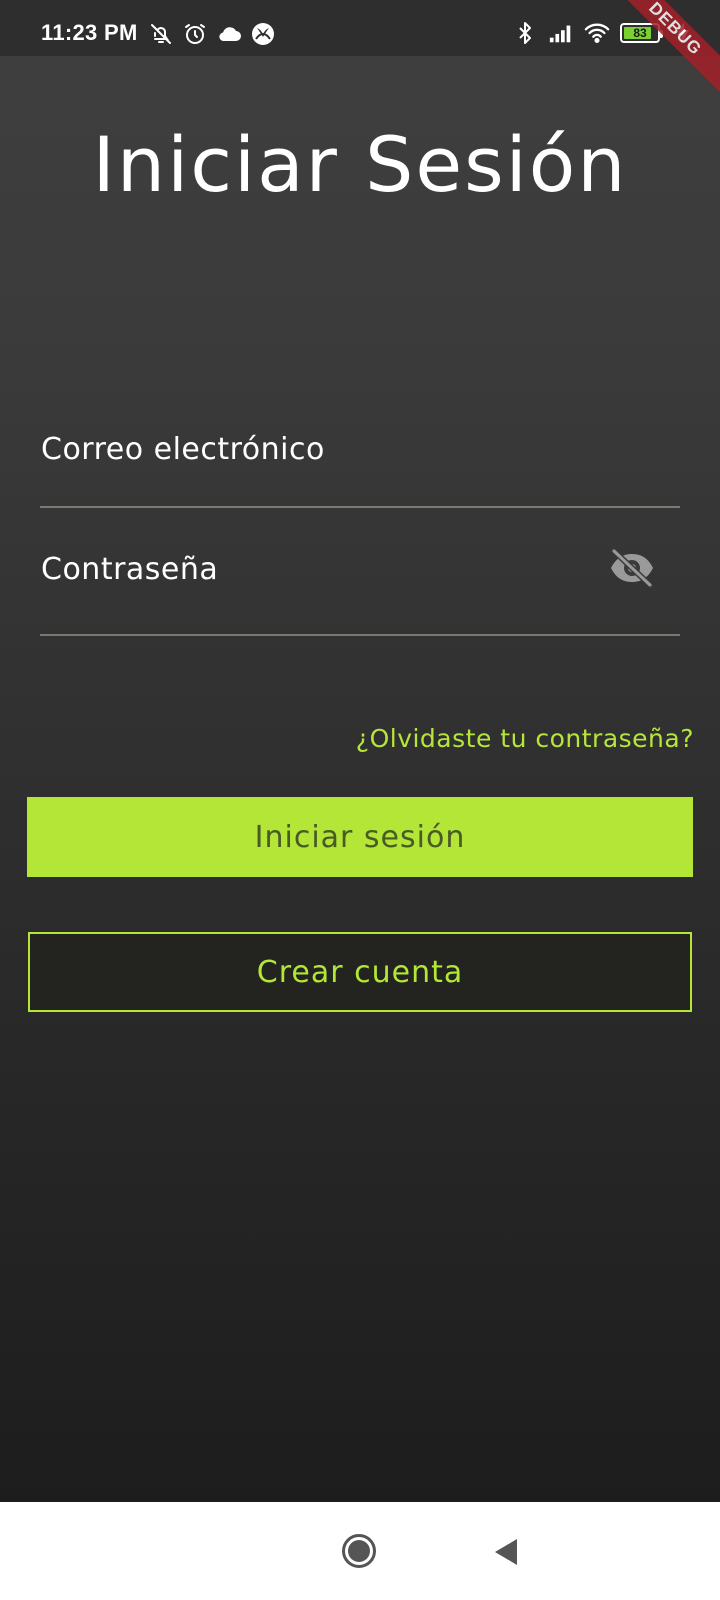  What do you see at coordinates (360, 463) in the screenshot?
I see `email-field: Correo electrónico` at bounding box center [360, 463].